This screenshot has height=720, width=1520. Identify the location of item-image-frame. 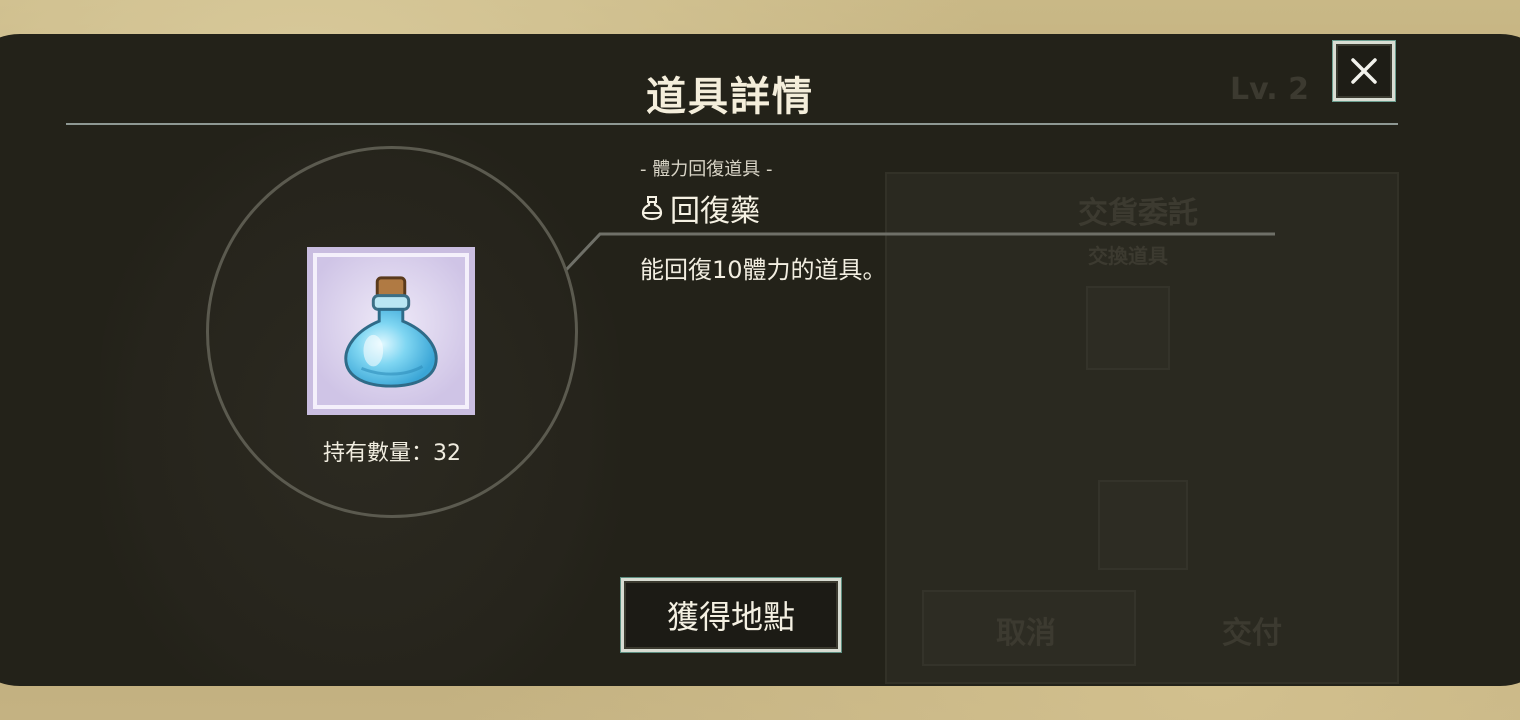
(391, 331).